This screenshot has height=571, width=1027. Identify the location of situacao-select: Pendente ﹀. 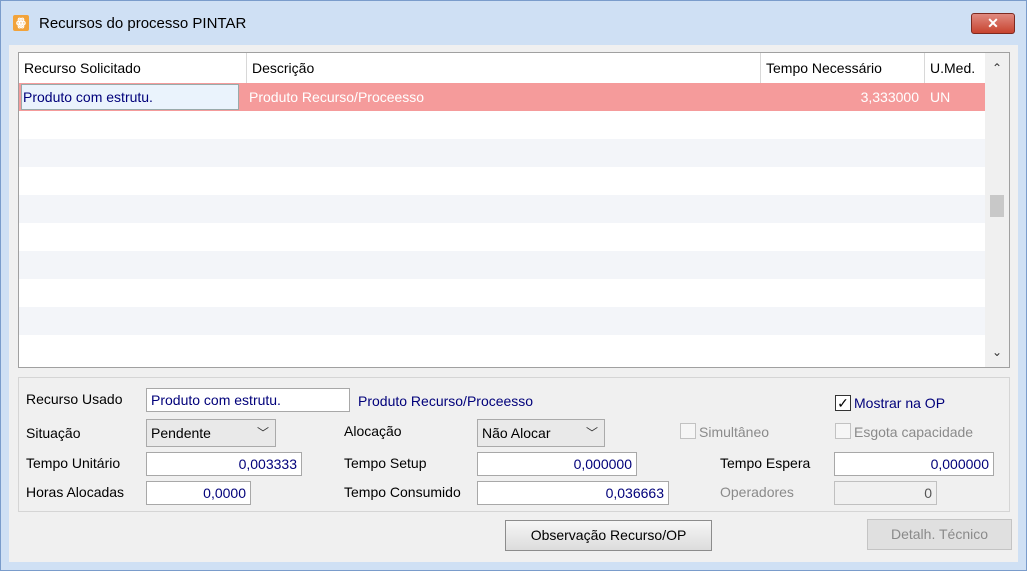
(211, 433).